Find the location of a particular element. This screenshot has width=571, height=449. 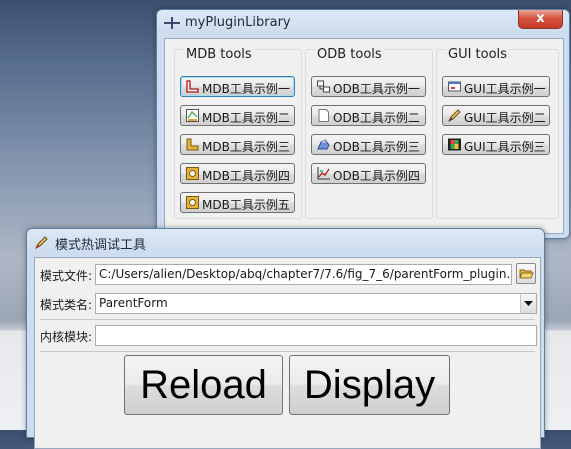

mdb-tool-1-label: MDB工具示例一 is located at coordinates (246, 89).